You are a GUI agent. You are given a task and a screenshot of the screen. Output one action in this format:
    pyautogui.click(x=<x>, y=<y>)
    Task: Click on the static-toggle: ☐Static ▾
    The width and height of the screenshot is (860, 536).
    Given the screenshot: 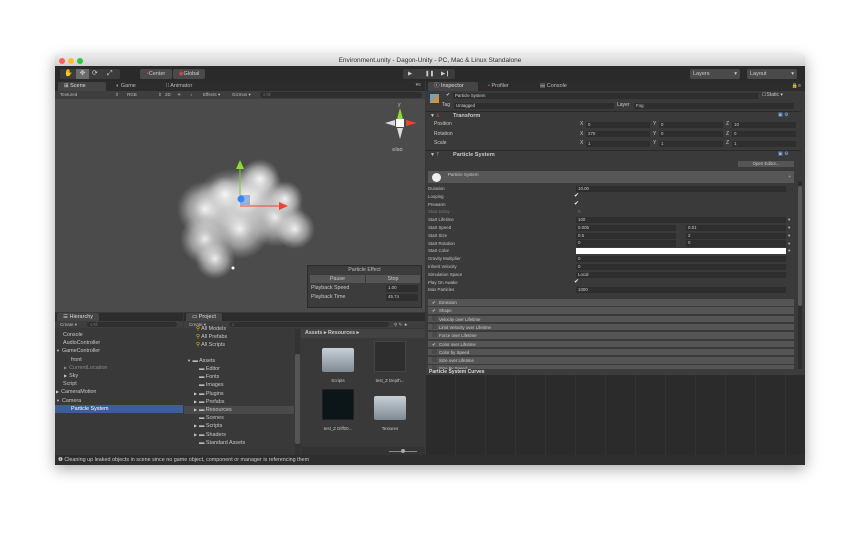 What is the action you would take?
    pyautogui.click(x=772, y=95)
    